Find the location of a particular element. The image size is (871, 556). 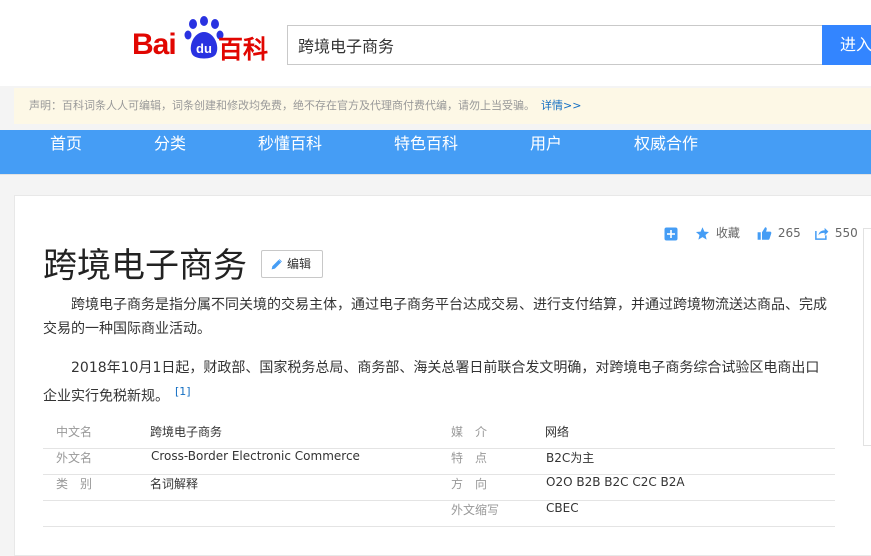

like-button: 265 is located at coordinates (779, 234).